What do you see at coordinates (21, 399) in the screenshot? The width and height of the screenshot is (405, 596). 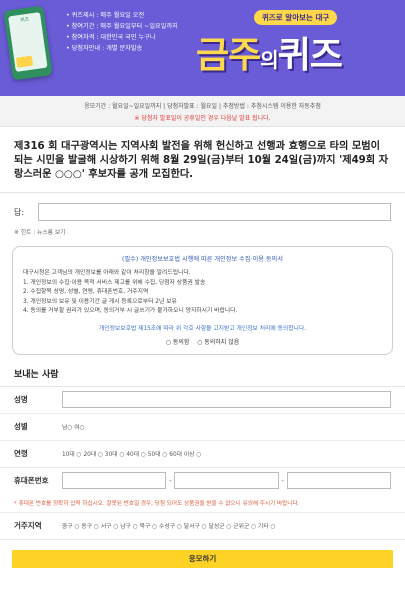 I see `name-label: 성명` at bounding box center [21, 399].